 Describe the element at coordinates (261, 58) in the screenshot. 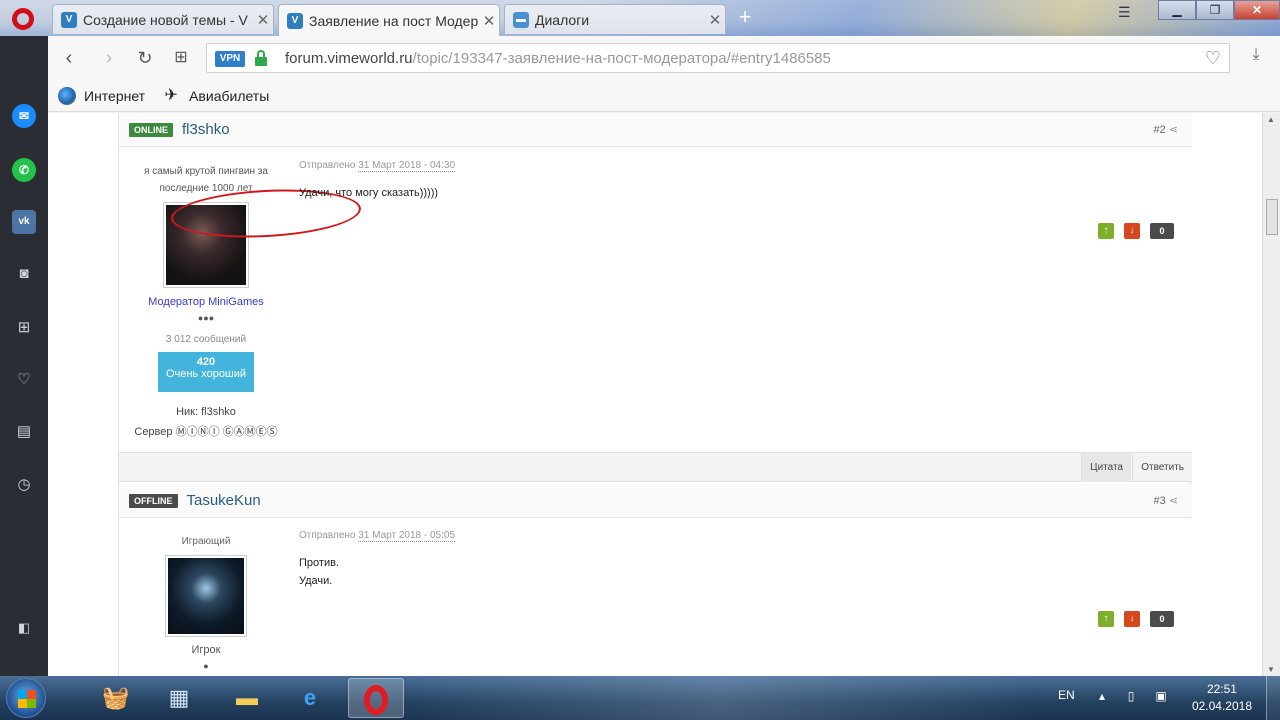

I see `lock-icon` at that location.